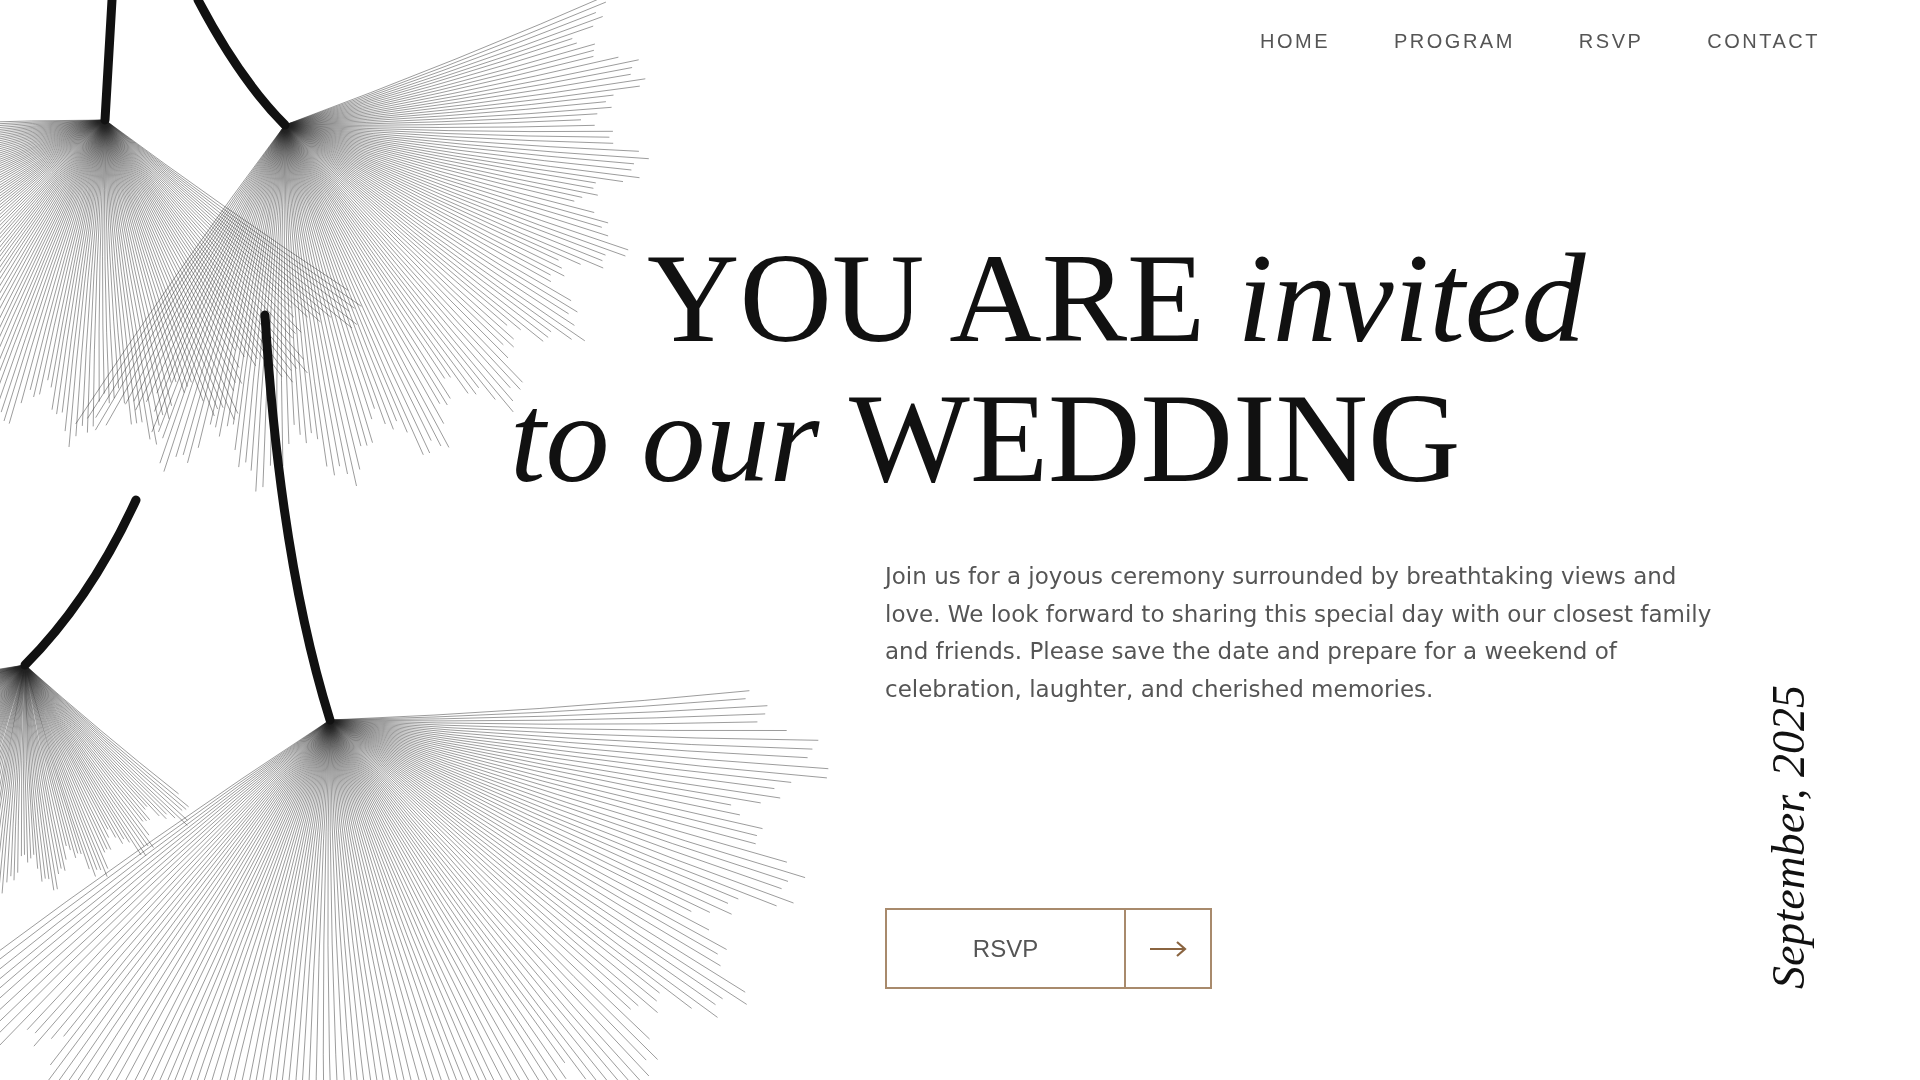  I want to click on rsvp-button: RSVP, so click(1048, 948).